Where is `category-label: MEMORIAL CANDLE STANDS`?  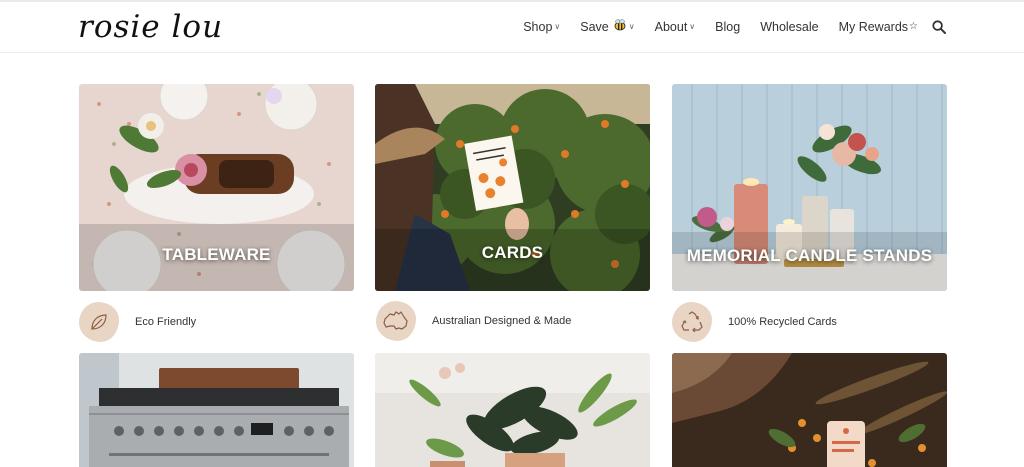 category-label: MEMORIAL CANDLE STANDS is located at coordinates (809, 255).